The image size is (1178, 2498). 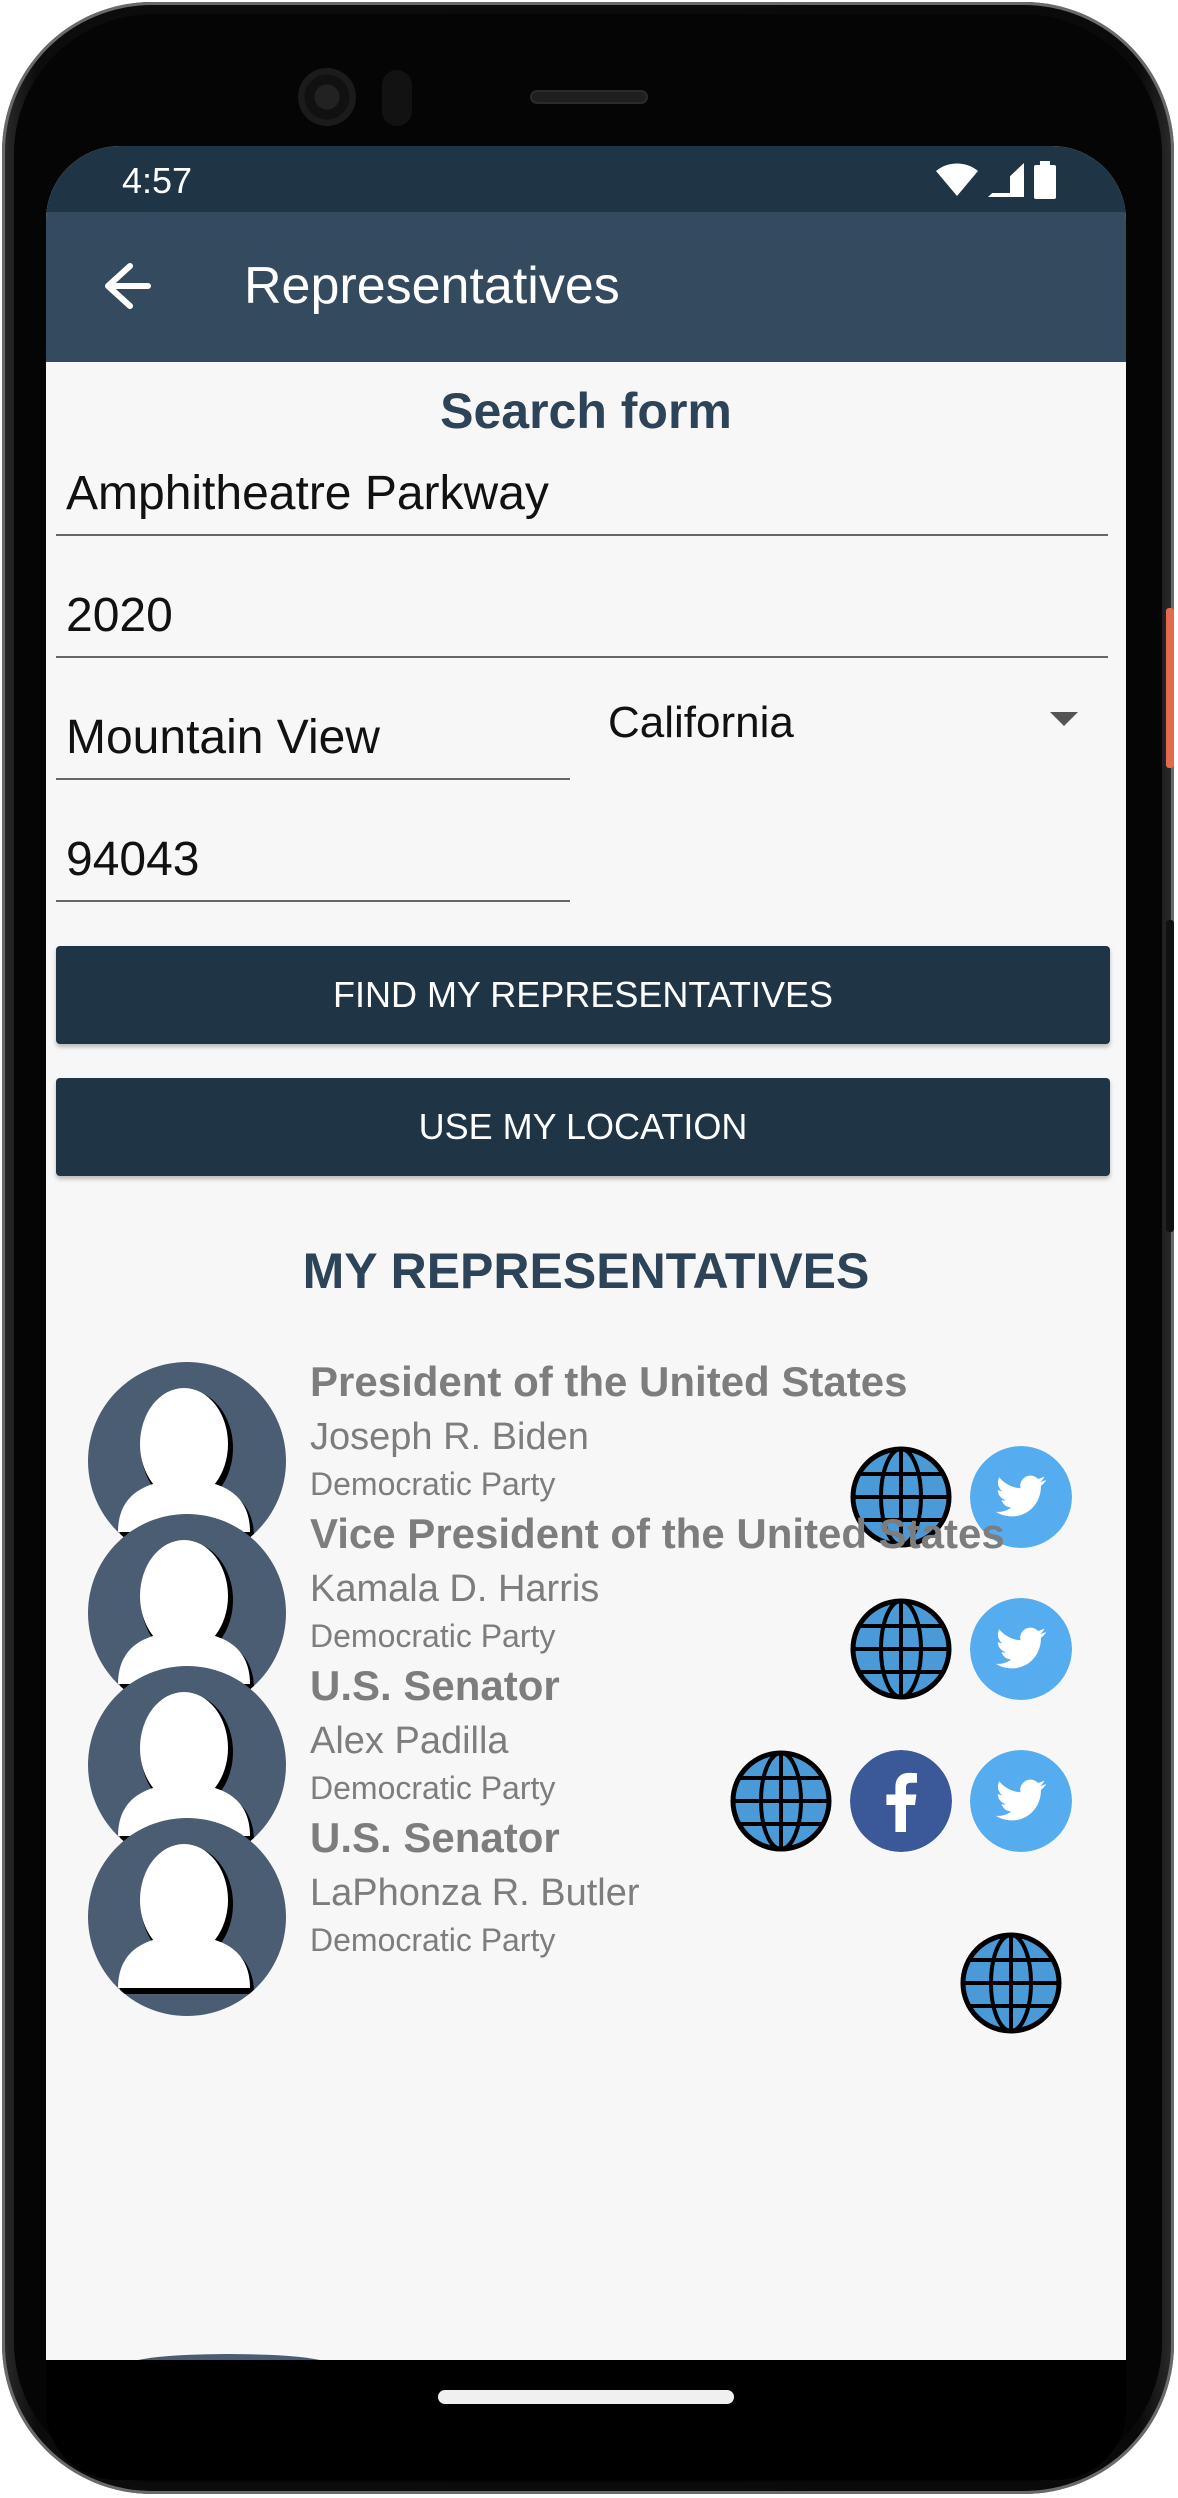 What do you see at coordinates (1170, 688) in the screenshot?
I see `power-button` at bounding box center [1170, 688].